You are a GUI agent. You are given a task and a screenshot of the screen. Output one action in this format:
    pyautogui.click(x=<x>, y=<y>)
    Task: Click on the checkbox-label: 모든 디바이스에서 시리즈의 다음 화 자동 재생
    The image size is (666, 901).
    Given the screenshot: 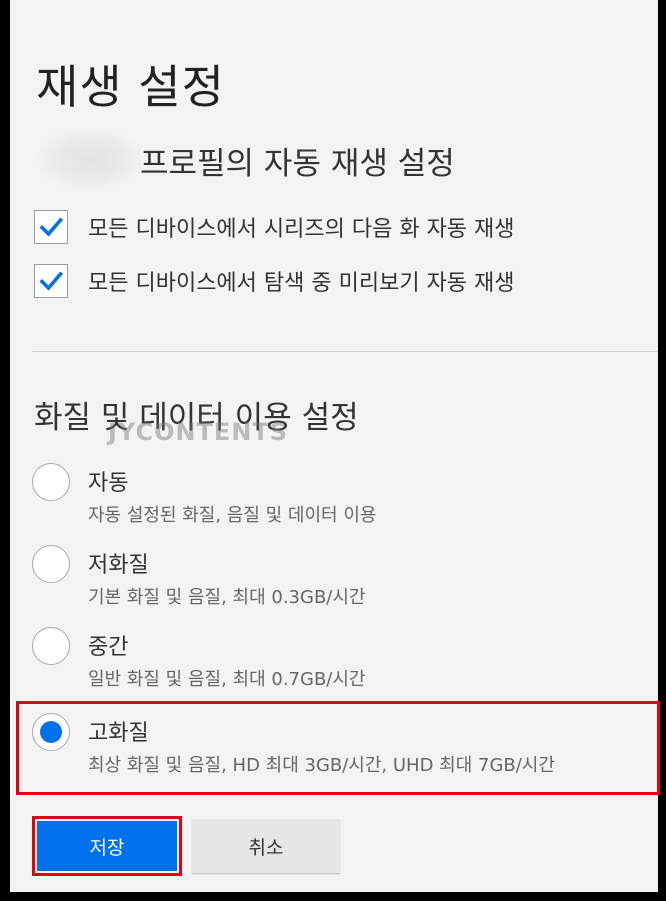 What is the action you would take?
    pyautogui.click(x=301, y=229)
    